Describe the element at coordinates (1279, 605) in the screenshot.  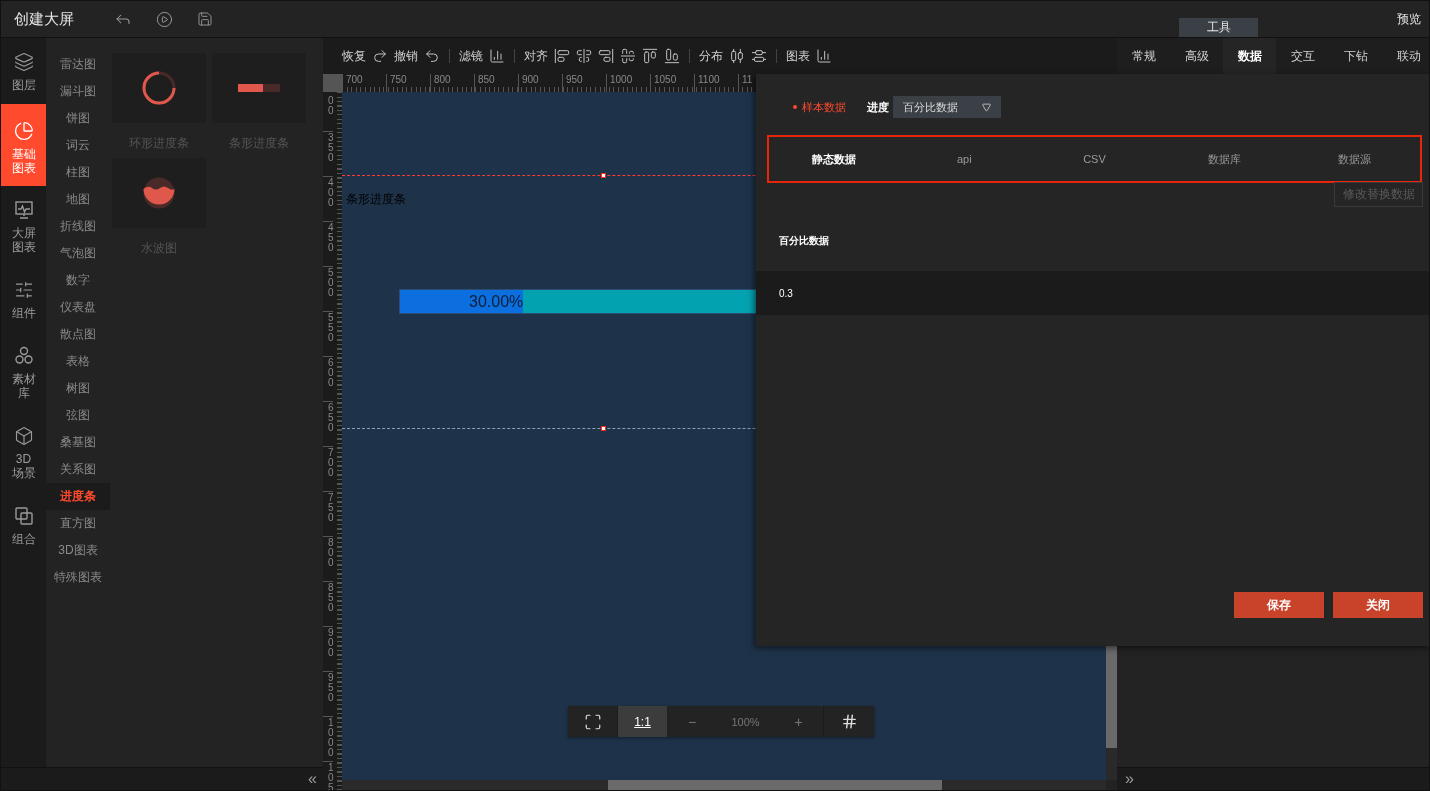
I see `save-button: 保存` at that location.